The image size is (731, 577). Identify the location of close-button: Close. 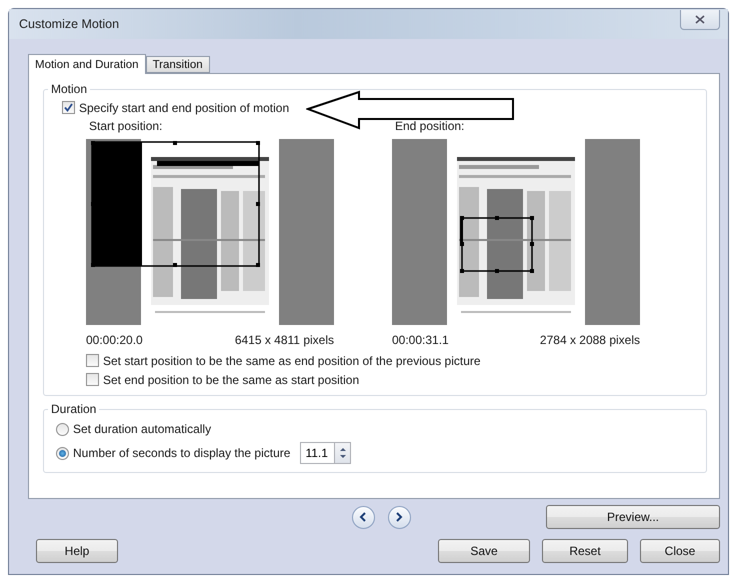
(680, 551).